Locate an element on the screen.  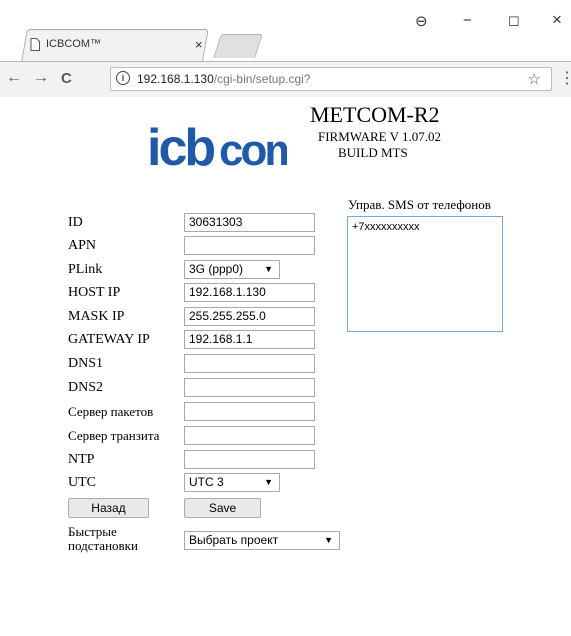
browser-titlebar: ICBCOM™ × ⊖ − ☐ × is located at coordinates (285, 31).